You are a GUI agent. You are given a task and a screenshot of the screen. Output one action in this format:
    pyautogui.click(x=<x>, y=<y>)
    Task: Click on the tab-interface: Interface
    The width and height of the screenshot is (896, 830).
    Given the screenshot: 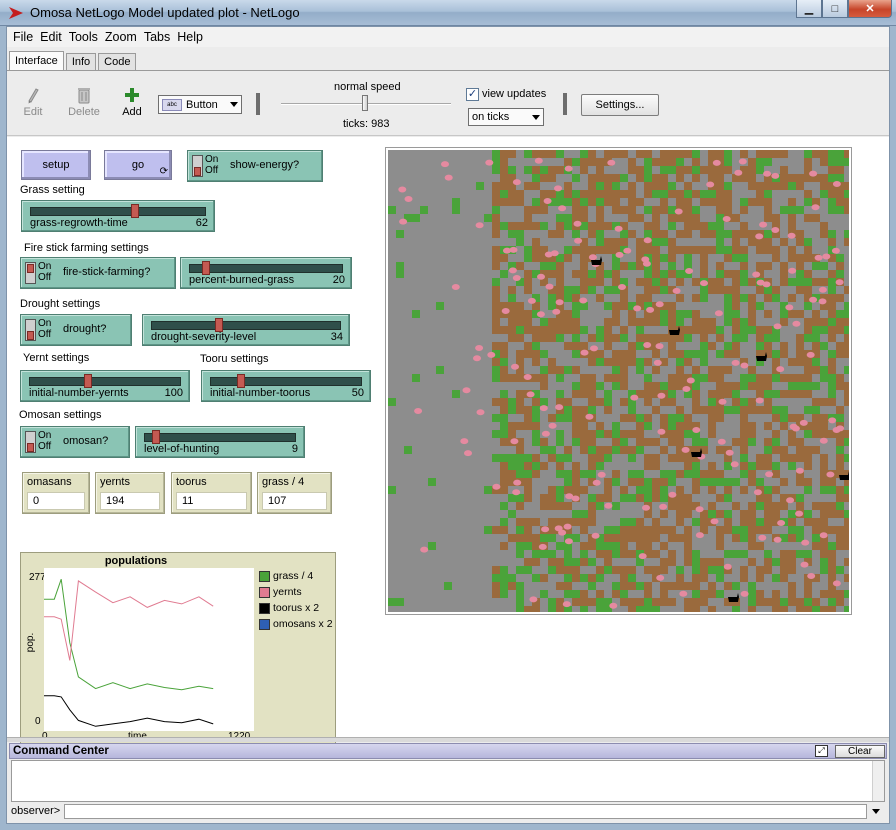 What is the action you would take?
    pyautogui.click(x=36, y=61)
    